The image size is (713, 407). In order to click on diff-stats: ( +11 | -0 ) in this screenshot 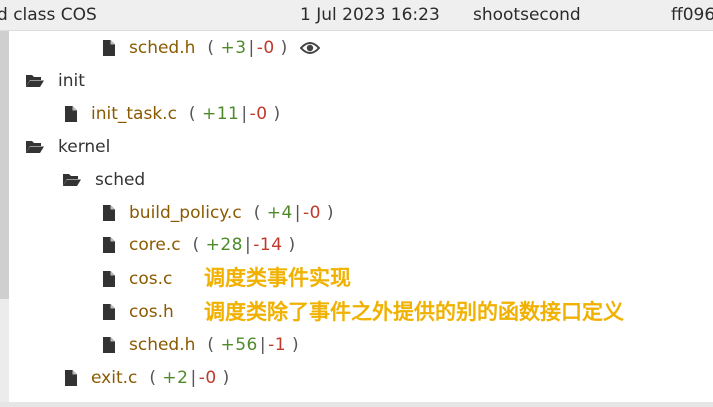, I will do `click(234, 114)`.